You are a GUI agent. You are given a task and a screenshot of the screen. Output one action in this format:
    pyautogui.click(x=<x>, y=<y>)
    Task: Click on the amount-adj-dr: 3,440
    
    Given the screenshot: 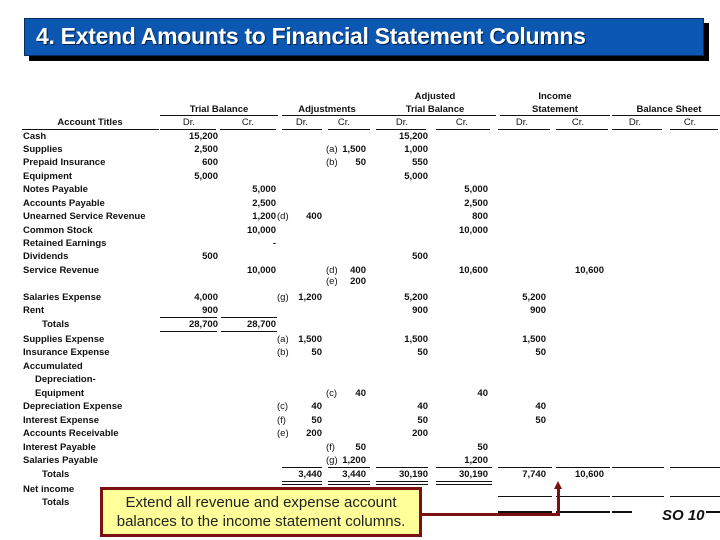 What is the action you would take?
    pyautogui.click(x=310, y=474)
    